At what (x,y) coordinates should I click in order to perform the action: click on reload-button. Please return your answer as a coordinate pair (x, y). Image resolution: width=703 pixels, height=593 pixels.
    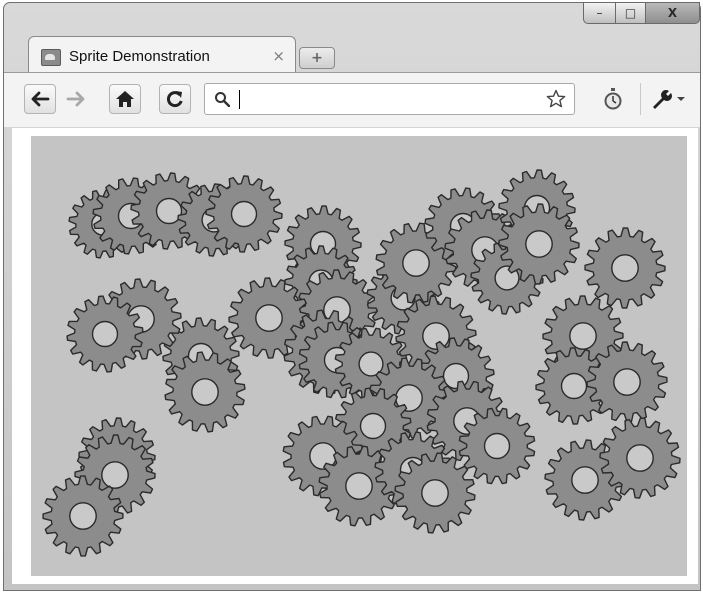
    Looking at the image, I should click on (175, 99).